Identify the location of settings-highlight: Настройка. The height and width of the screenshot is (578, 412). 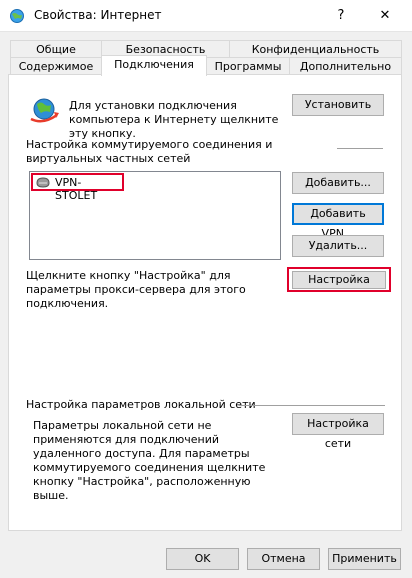
(339, 279).